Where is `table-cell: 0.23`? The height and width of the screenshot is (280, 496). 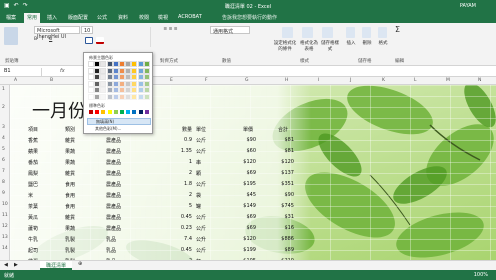 table-cell: 0.23 is located at coordinates (181, 228).